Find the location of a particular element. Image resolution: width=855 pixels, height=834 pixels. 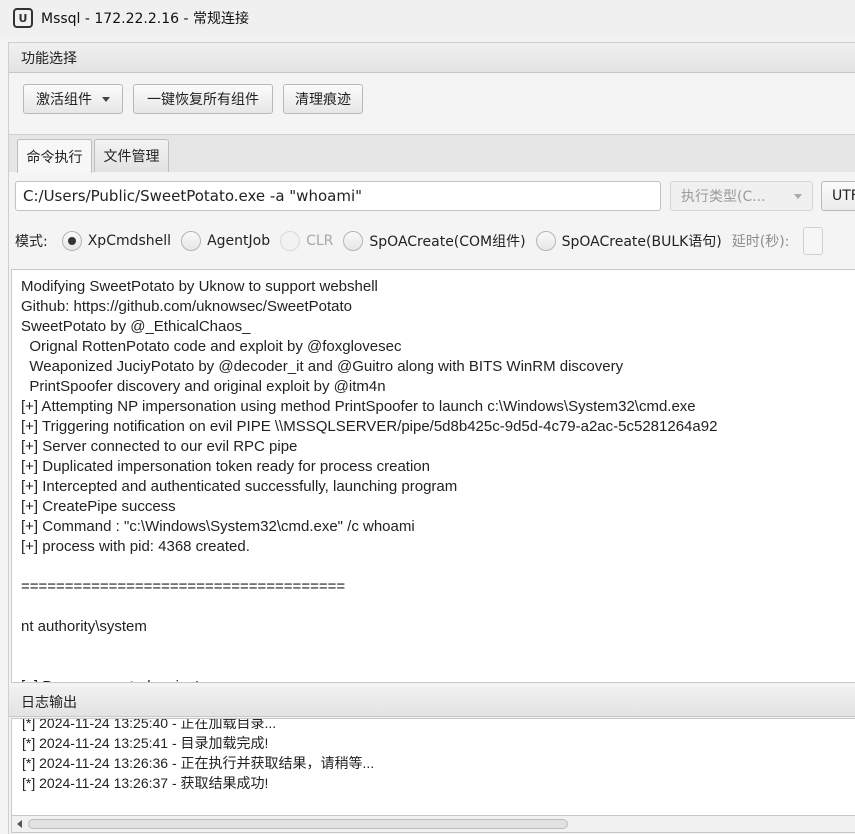

mode-option-label: SpOACreate(BULK语句) is located at coordinates (641, 242).